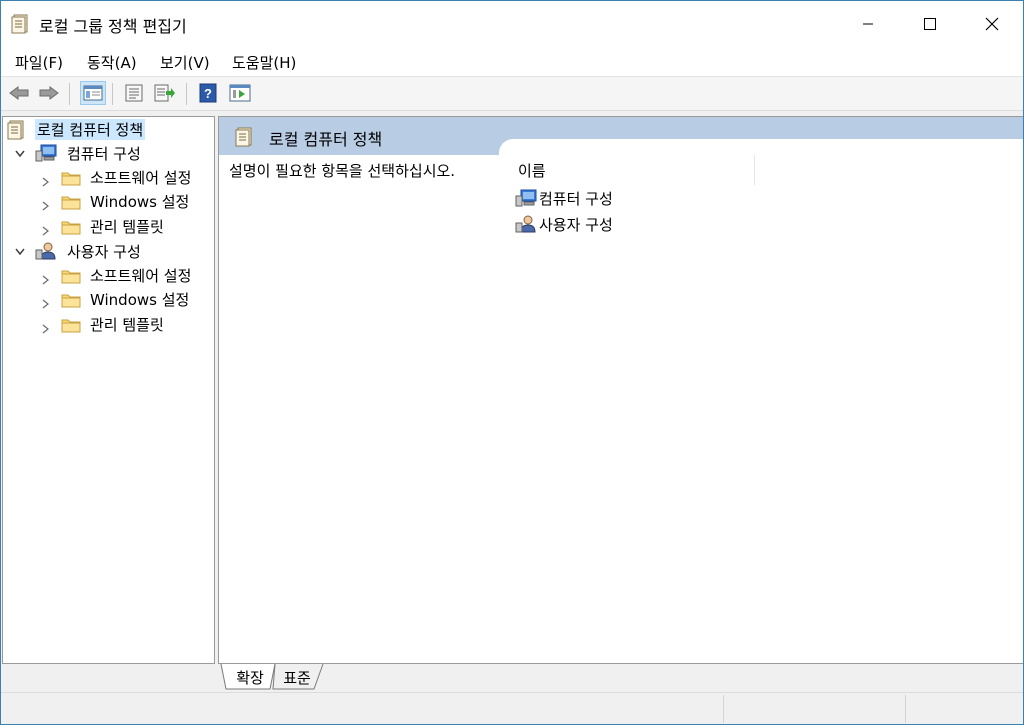 The image size is (1024, 725). I want to click on help-icon: ?, so click(208, 93).